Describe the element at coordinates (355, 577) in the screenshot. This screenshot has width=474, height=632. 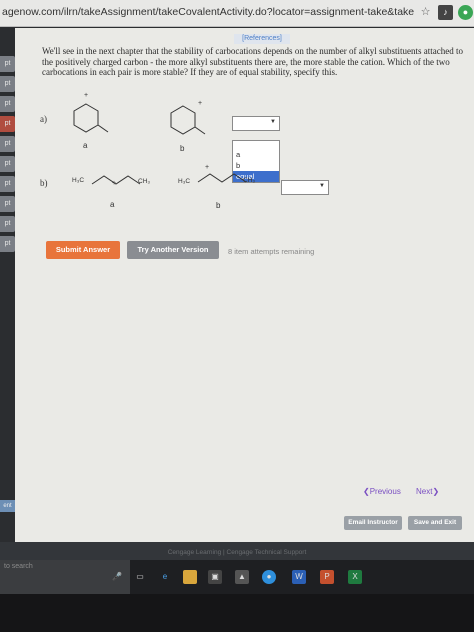
I see `excel-icon: X` at that location.